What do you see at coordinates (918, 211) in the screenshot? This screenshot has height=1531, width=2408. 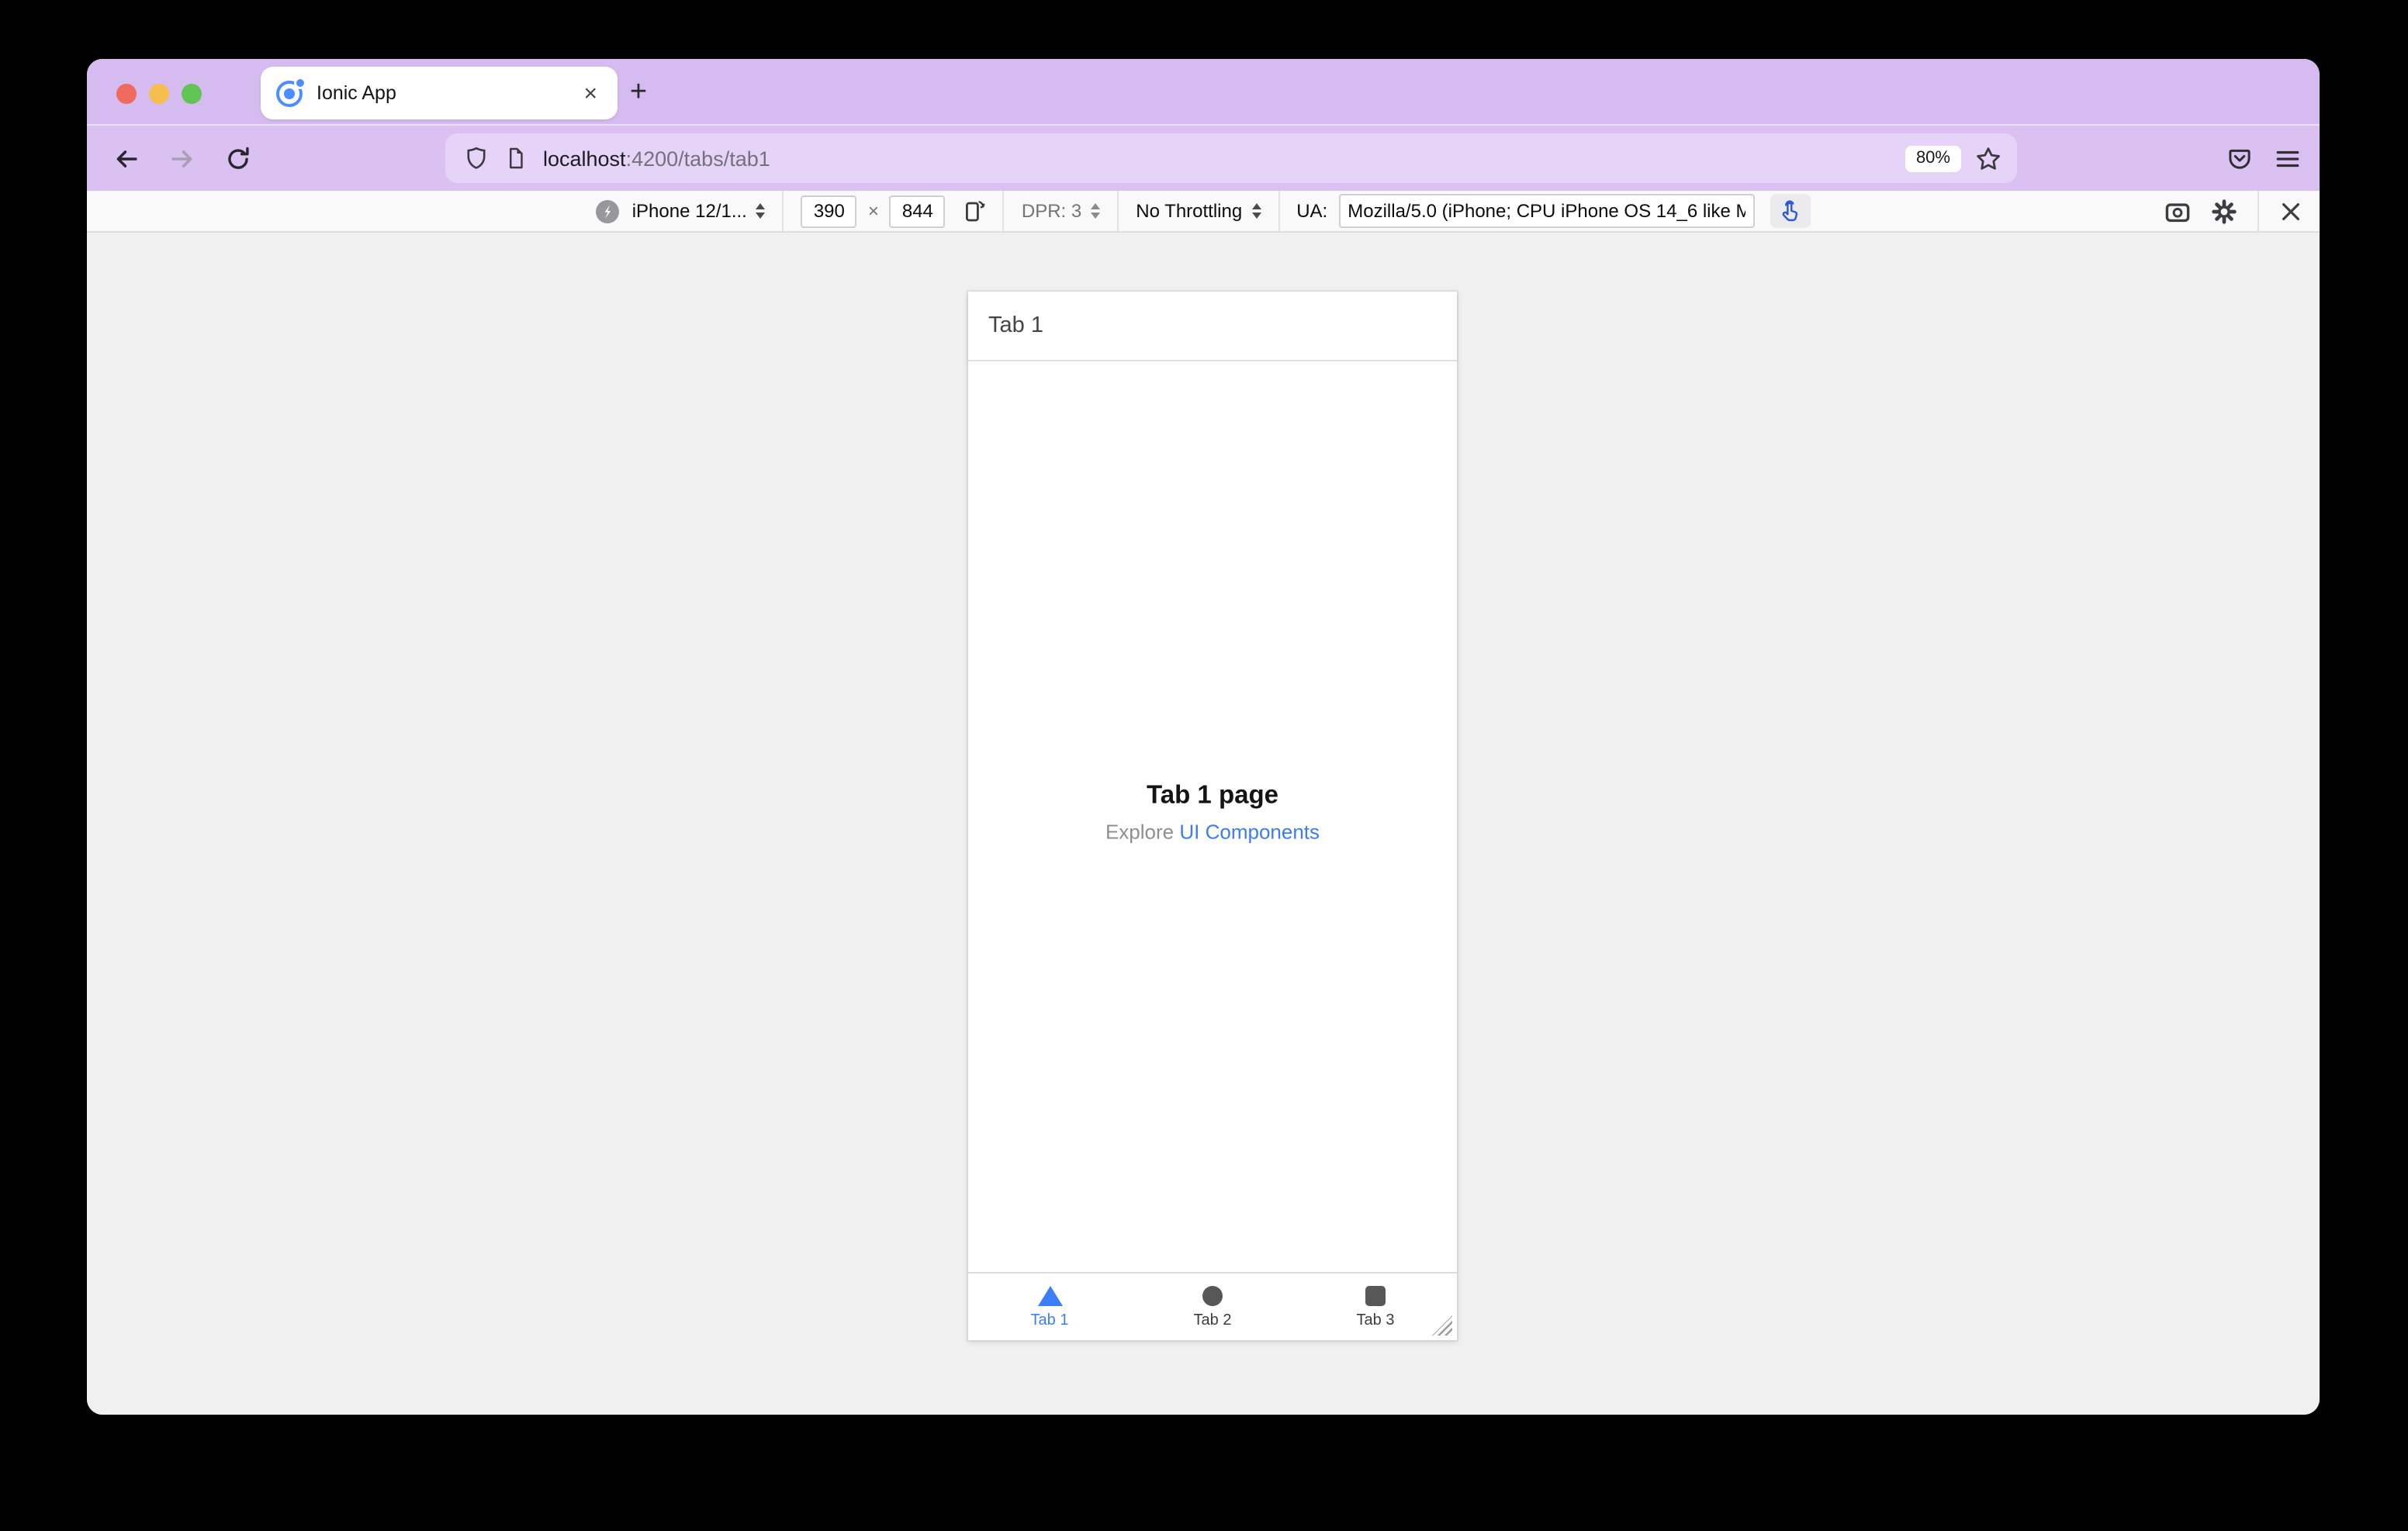 I see `viewport-height-input` at bounding box center [918, 211].